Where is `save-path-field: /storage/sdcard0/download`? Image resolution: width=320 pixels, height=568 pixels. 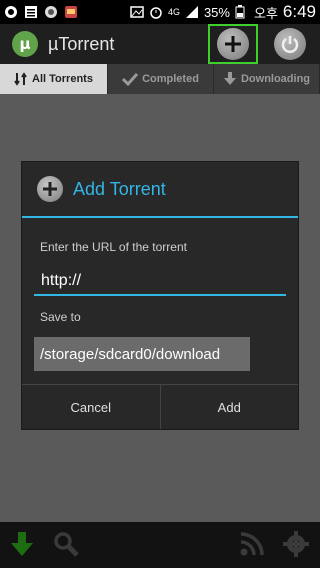
save-path-field: /storage/sdcard0/download is located at coordinates (142, 354).